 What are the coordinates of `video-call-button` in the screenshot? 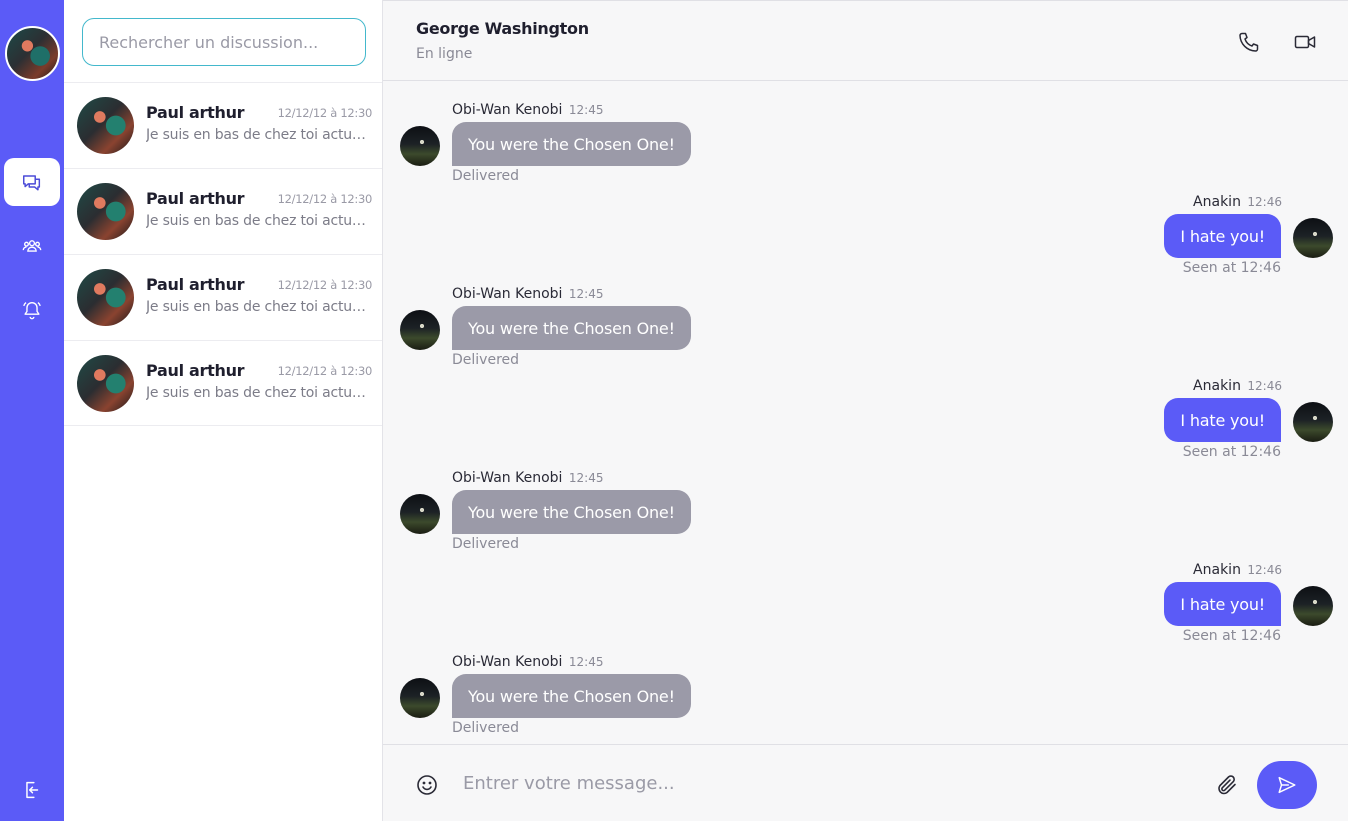 It's located at (1305, 42).